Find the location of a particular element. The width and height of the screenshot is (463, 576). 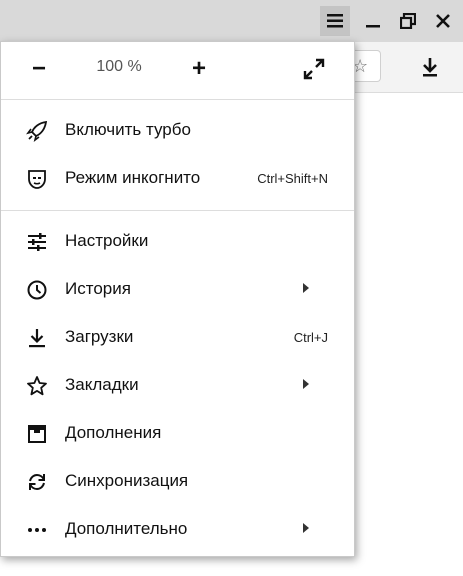

close-button is located at coordinates (443, 21).